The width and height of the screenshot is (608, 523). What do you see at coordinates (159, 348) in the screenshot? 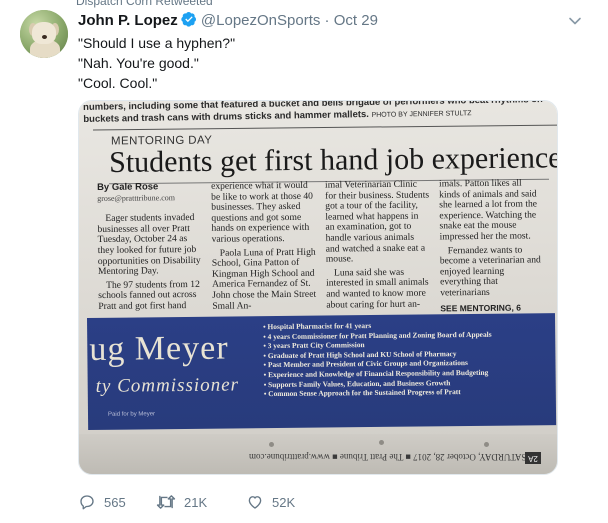
I see `ad-candidate-name: ug Meyer` at bounding box center [159, 348].